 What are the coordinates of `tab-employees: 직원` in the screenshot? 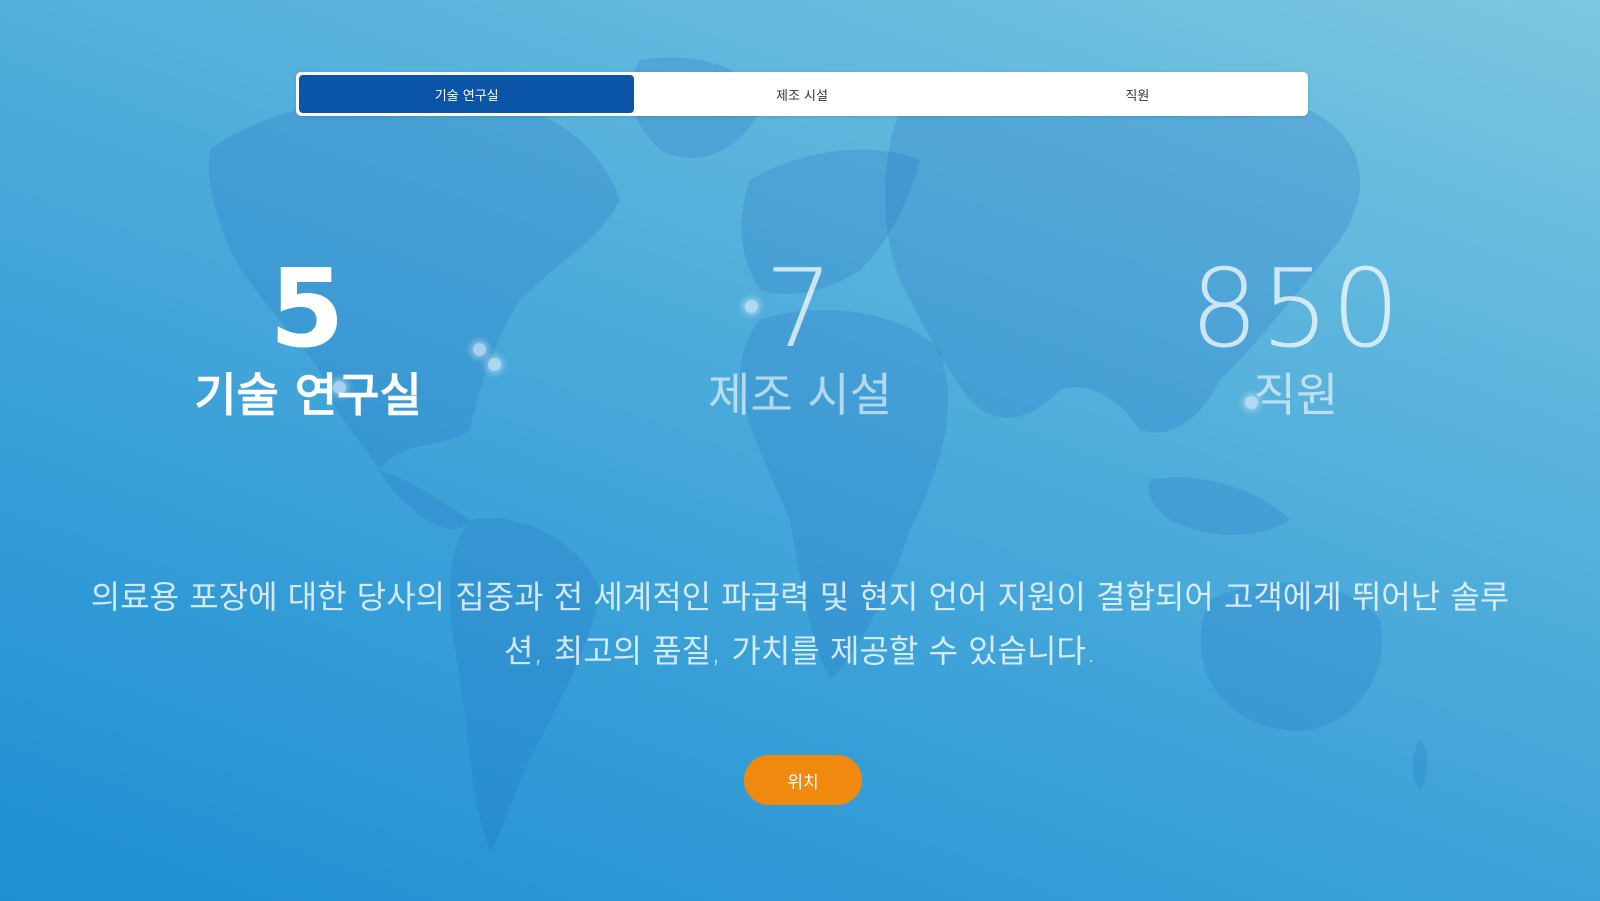 It's located at (1137, 94).